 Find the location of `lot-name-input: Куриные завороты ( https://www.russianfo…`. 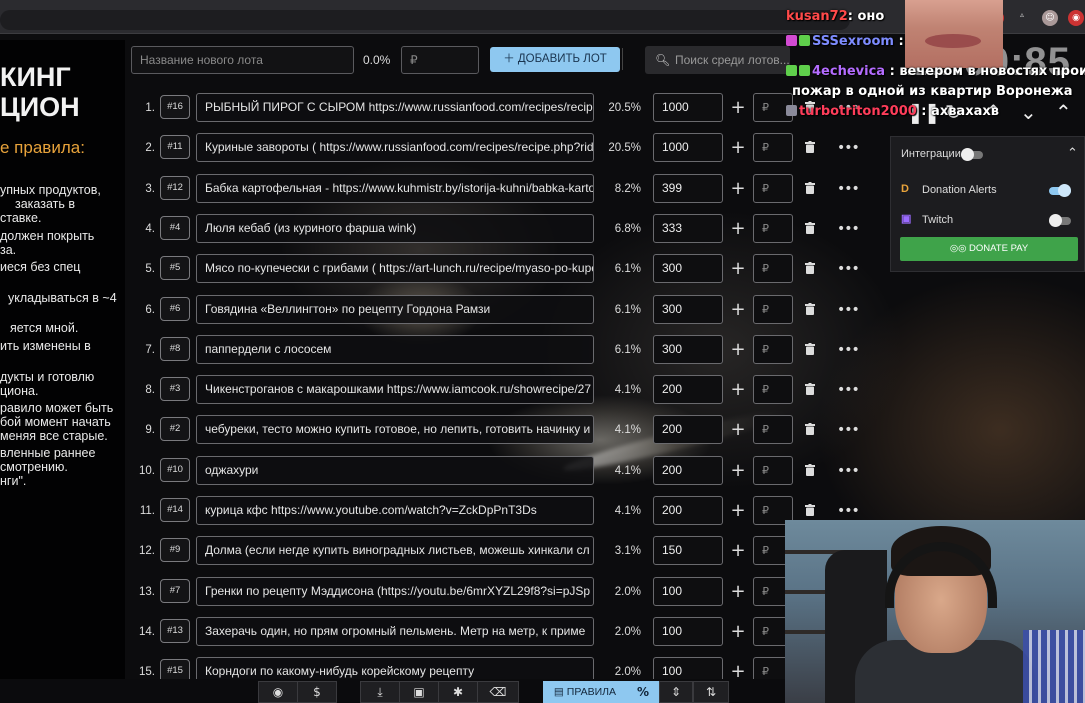

lot-name-input: Куриные завороты ( https://www.russianfo… is located at coordinates (395, 147).